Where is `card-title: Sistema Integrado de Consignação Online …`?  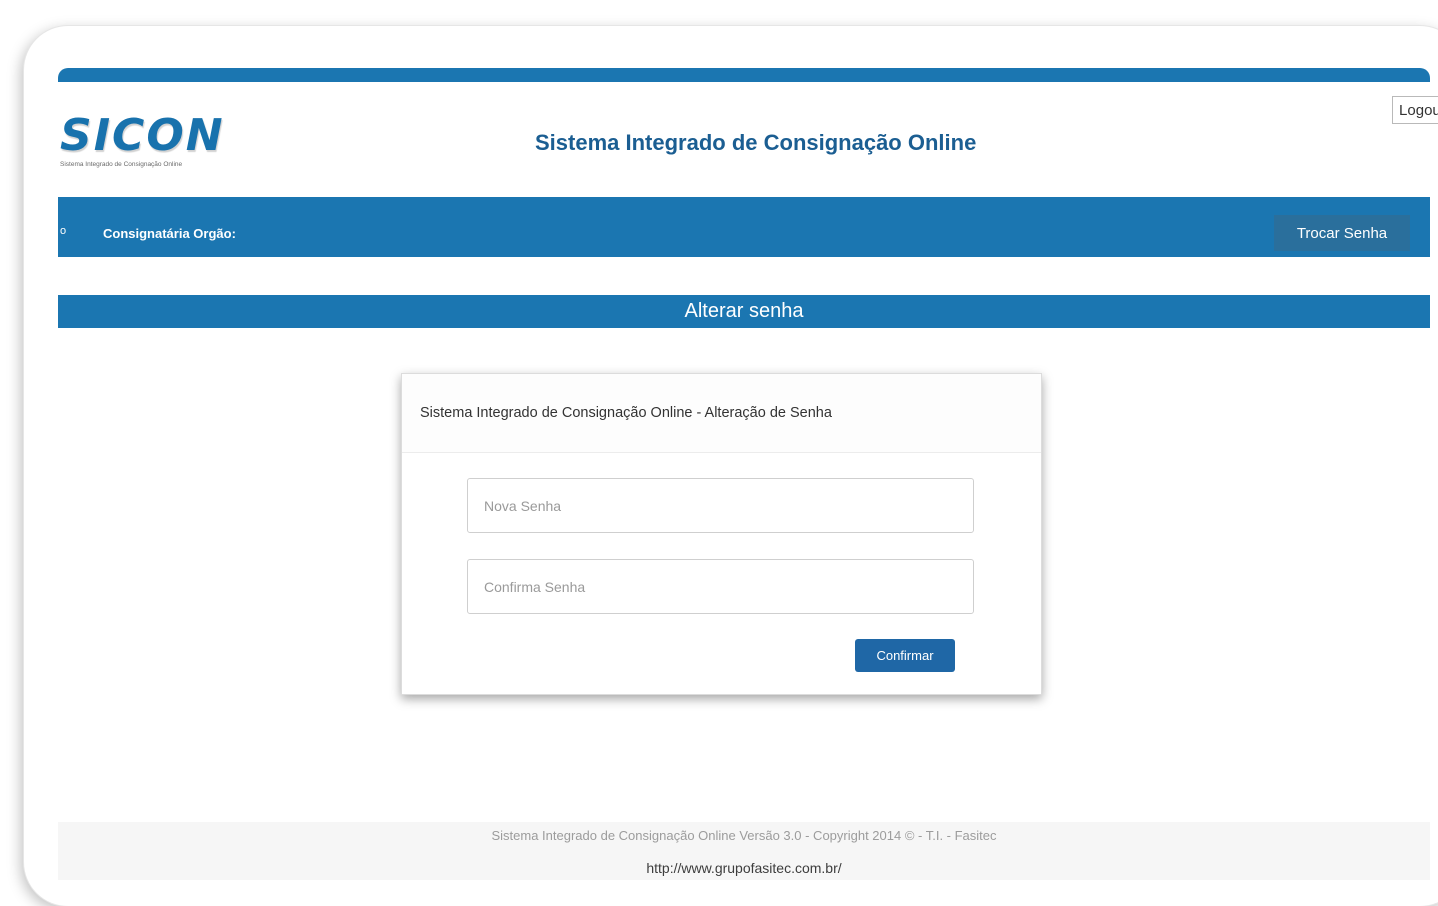 card-title: Sistema Integrado de Consignação Online … is located at coordinates (626, 413).